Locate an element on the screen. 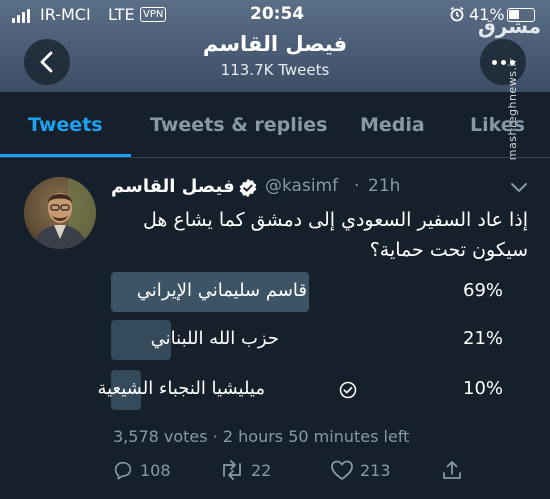 Image resolution: width=550 pixels, height=499 pixels. status-time: 20:54 is located at coordinates (277, 14).